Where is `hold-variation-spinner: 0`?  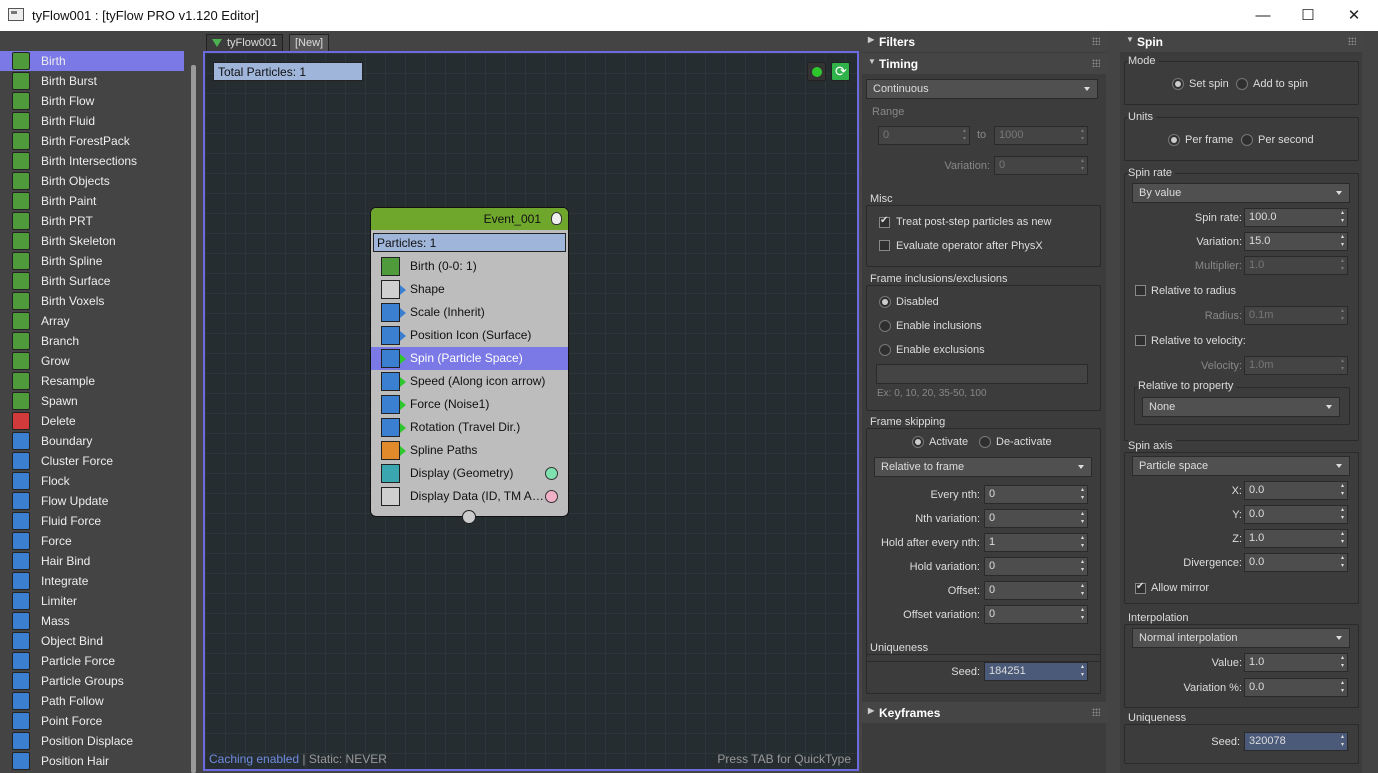 hold-variation-spinner: 0 is located at coordinates (1036, 566).